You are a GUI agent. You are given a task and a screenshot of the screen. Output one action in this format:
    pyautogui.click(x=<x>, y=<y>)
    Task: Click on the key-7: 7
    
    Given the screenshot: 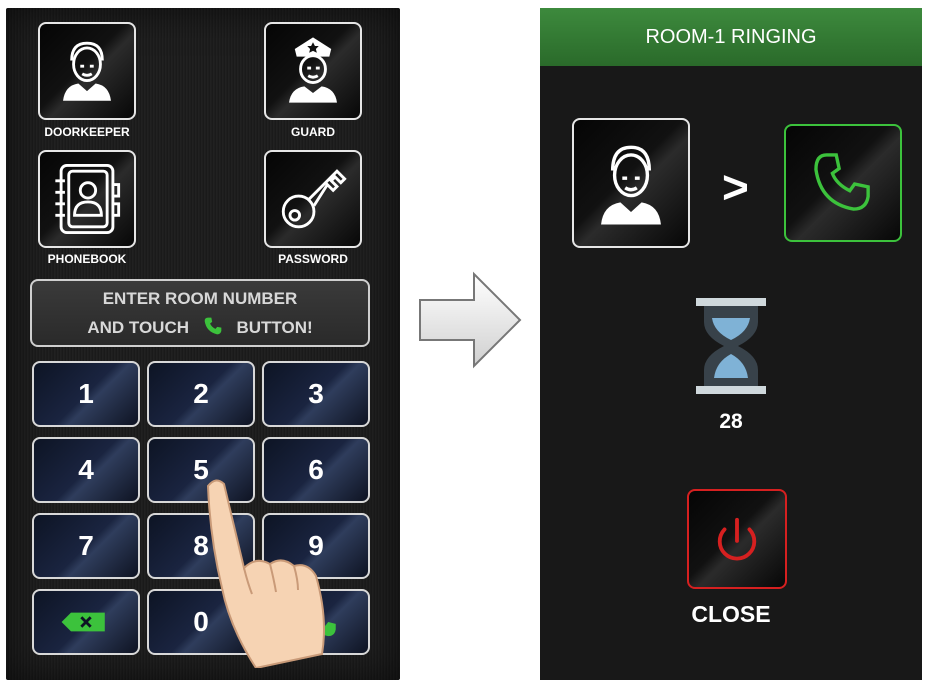 What is the action you would take?
    pyautogui.click(x=86, y=546)
    